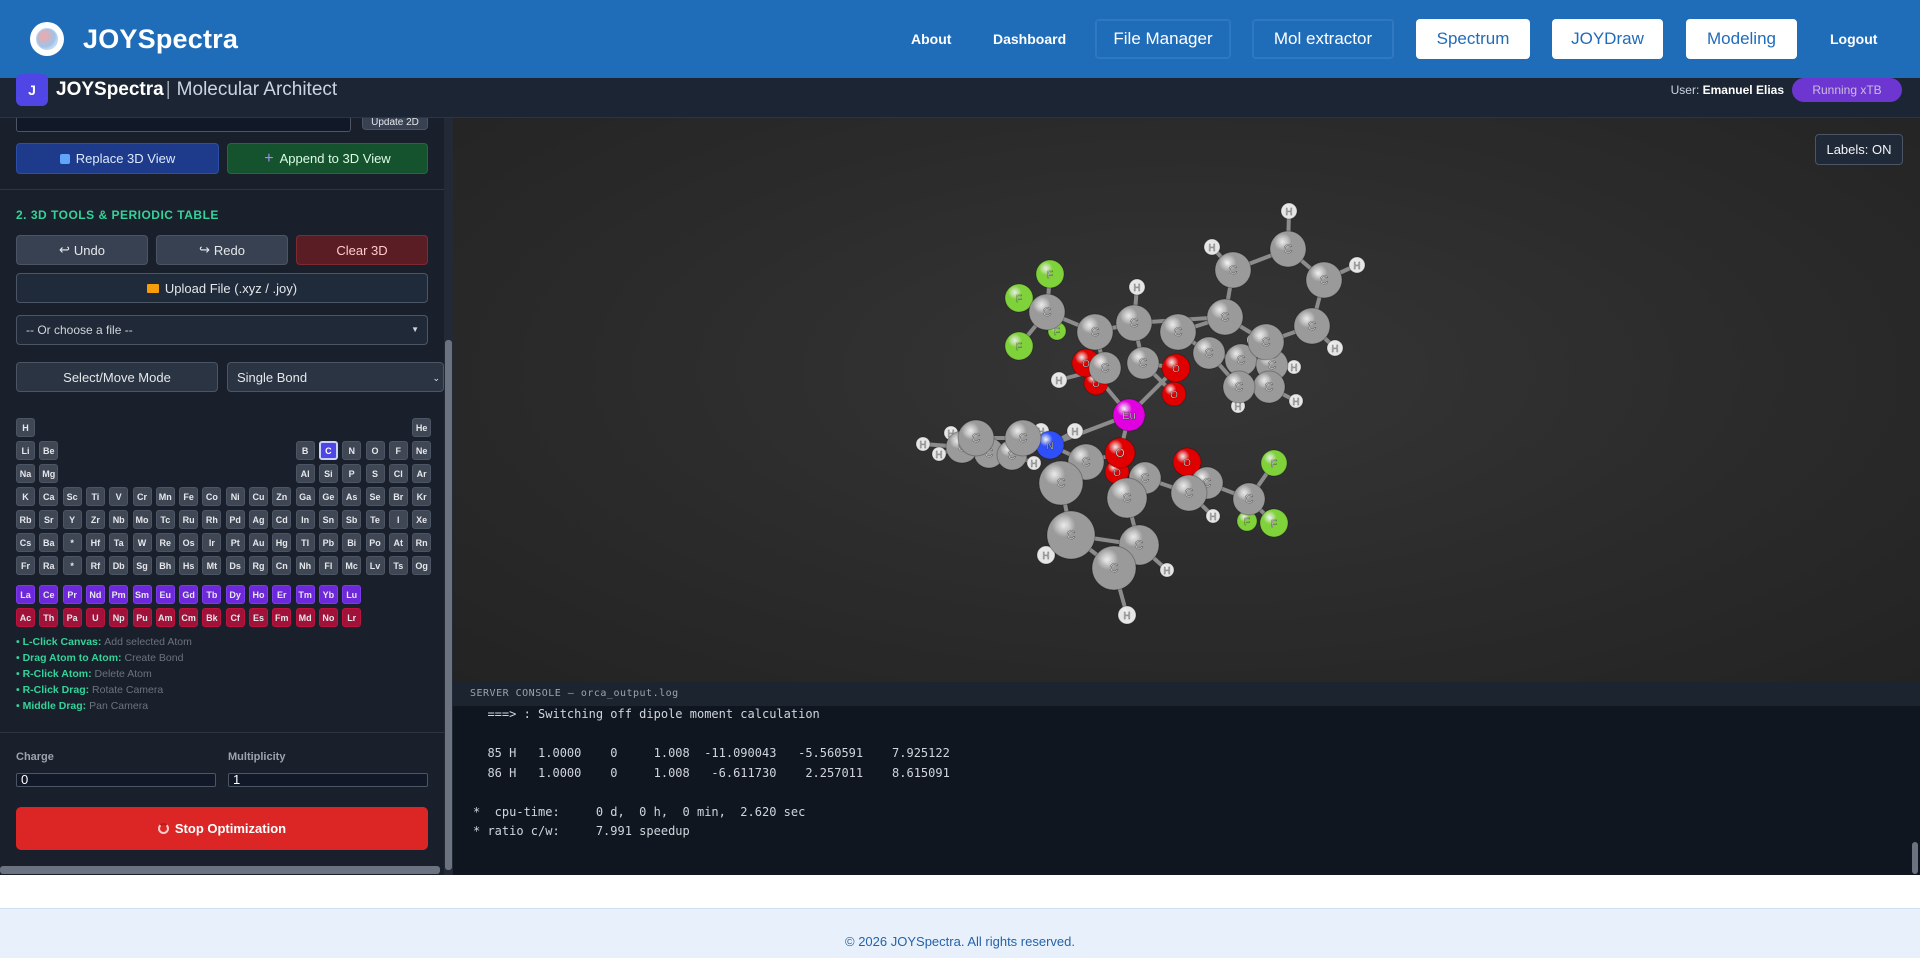  Describe the element at coordinates (422, 427) in the screenshot. I see `element-he: He` at that location.